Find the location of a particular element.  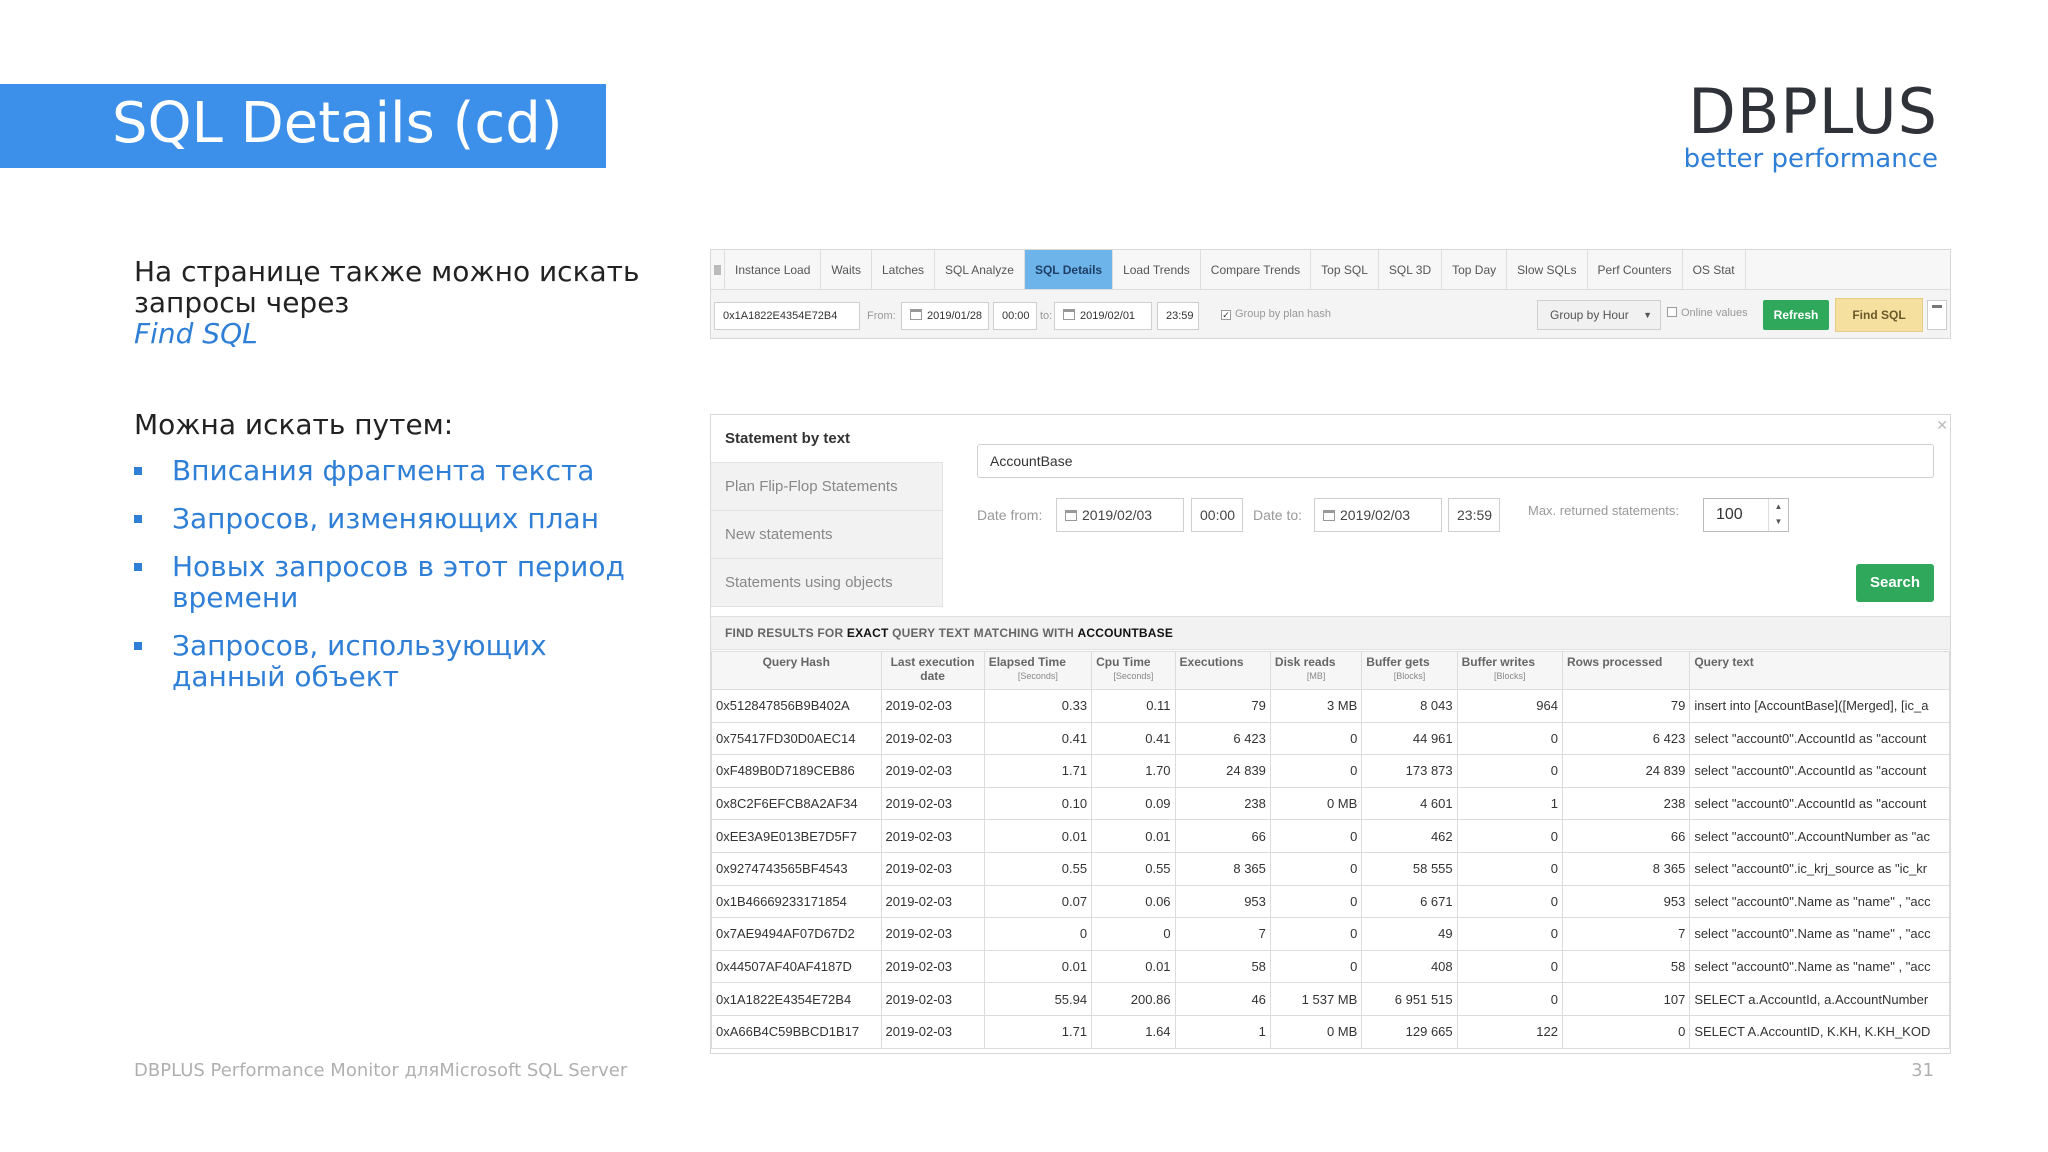

logo-tagline: better performance is located at coordinates (1810, 159).